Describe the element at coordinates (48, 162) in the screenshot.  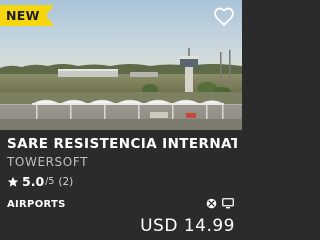
I see `publisher-name: TOWERSOFT` at that location.